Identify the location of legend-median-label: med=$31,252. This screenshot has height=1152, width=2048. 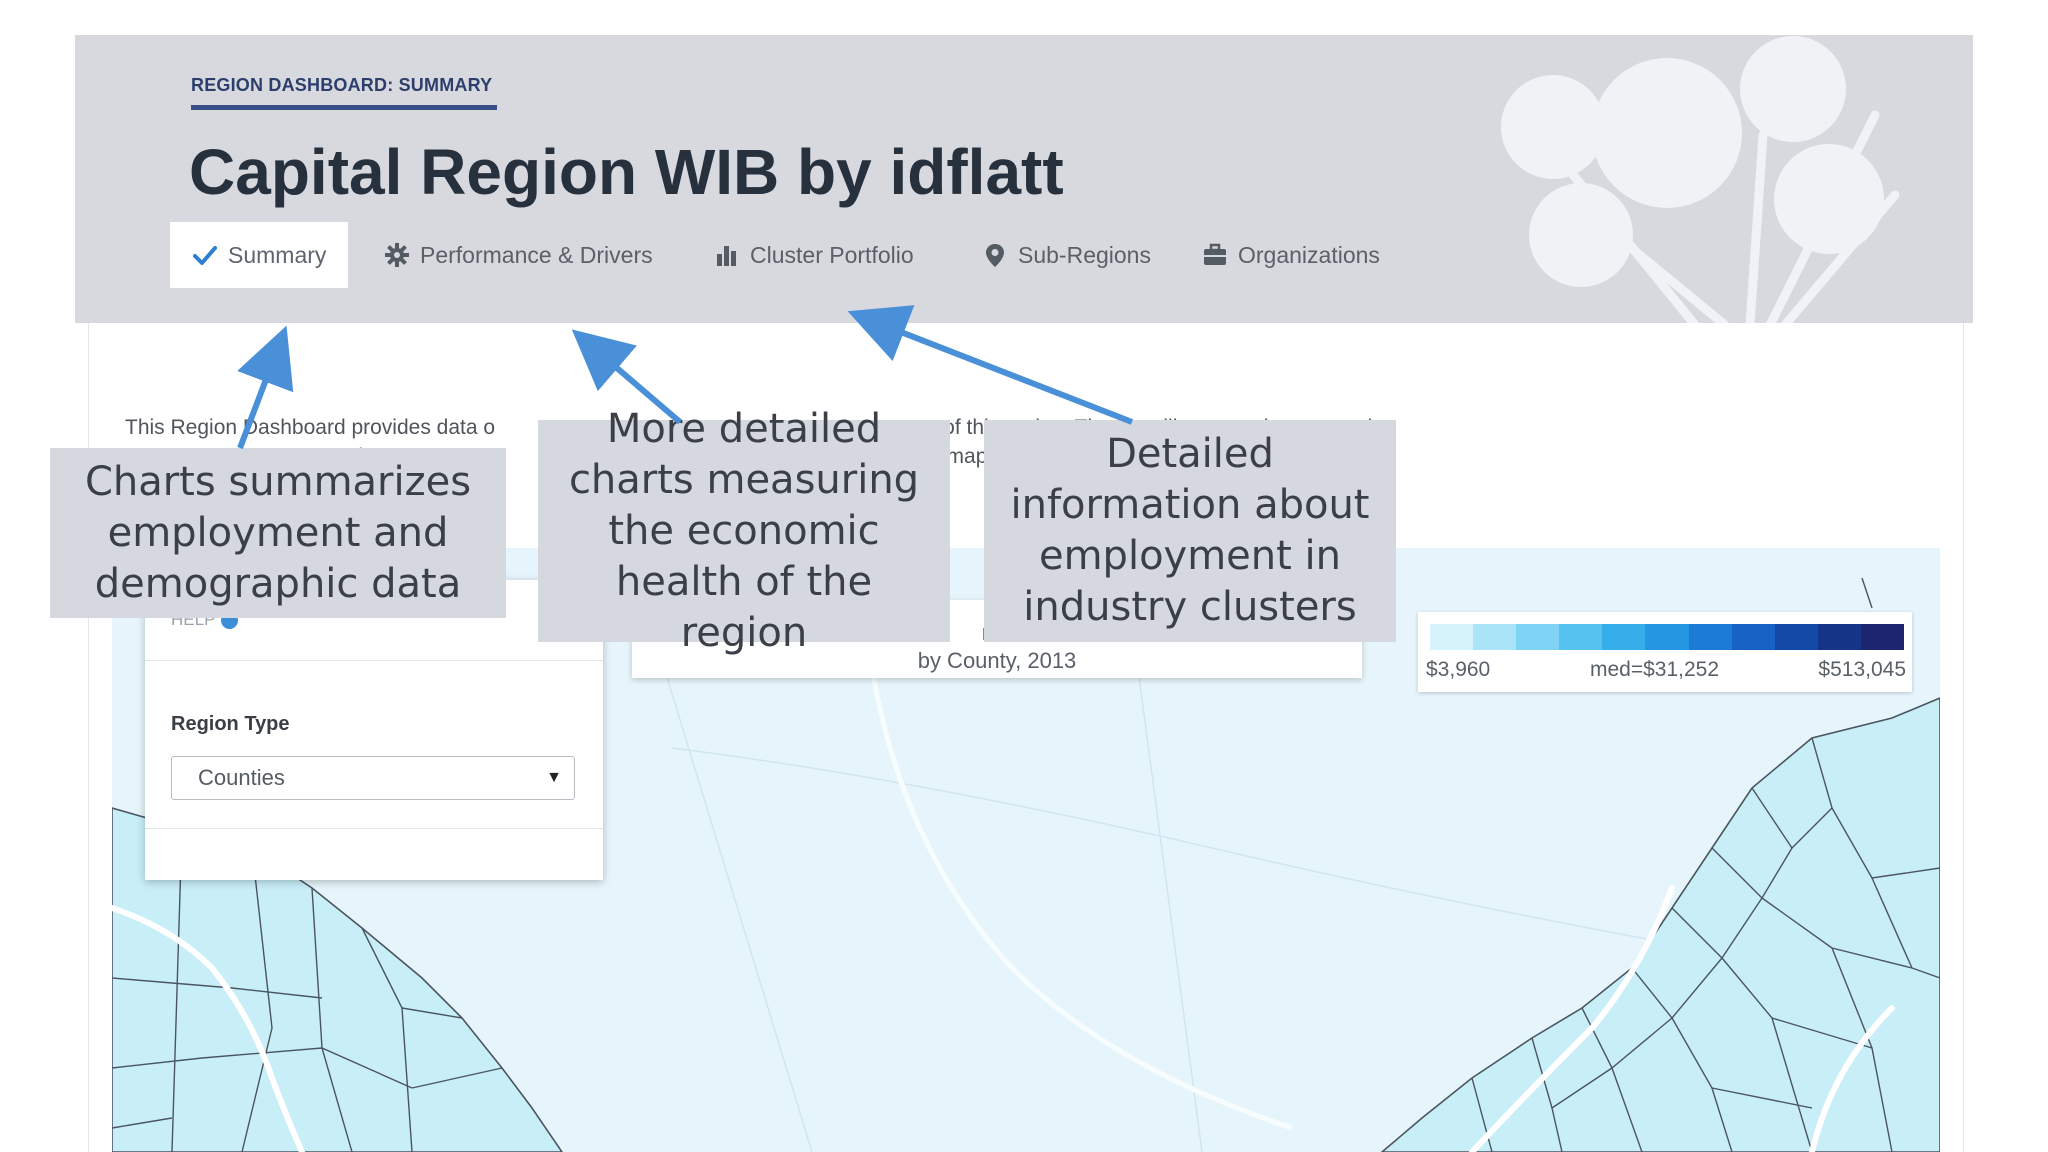
(1655, 669).